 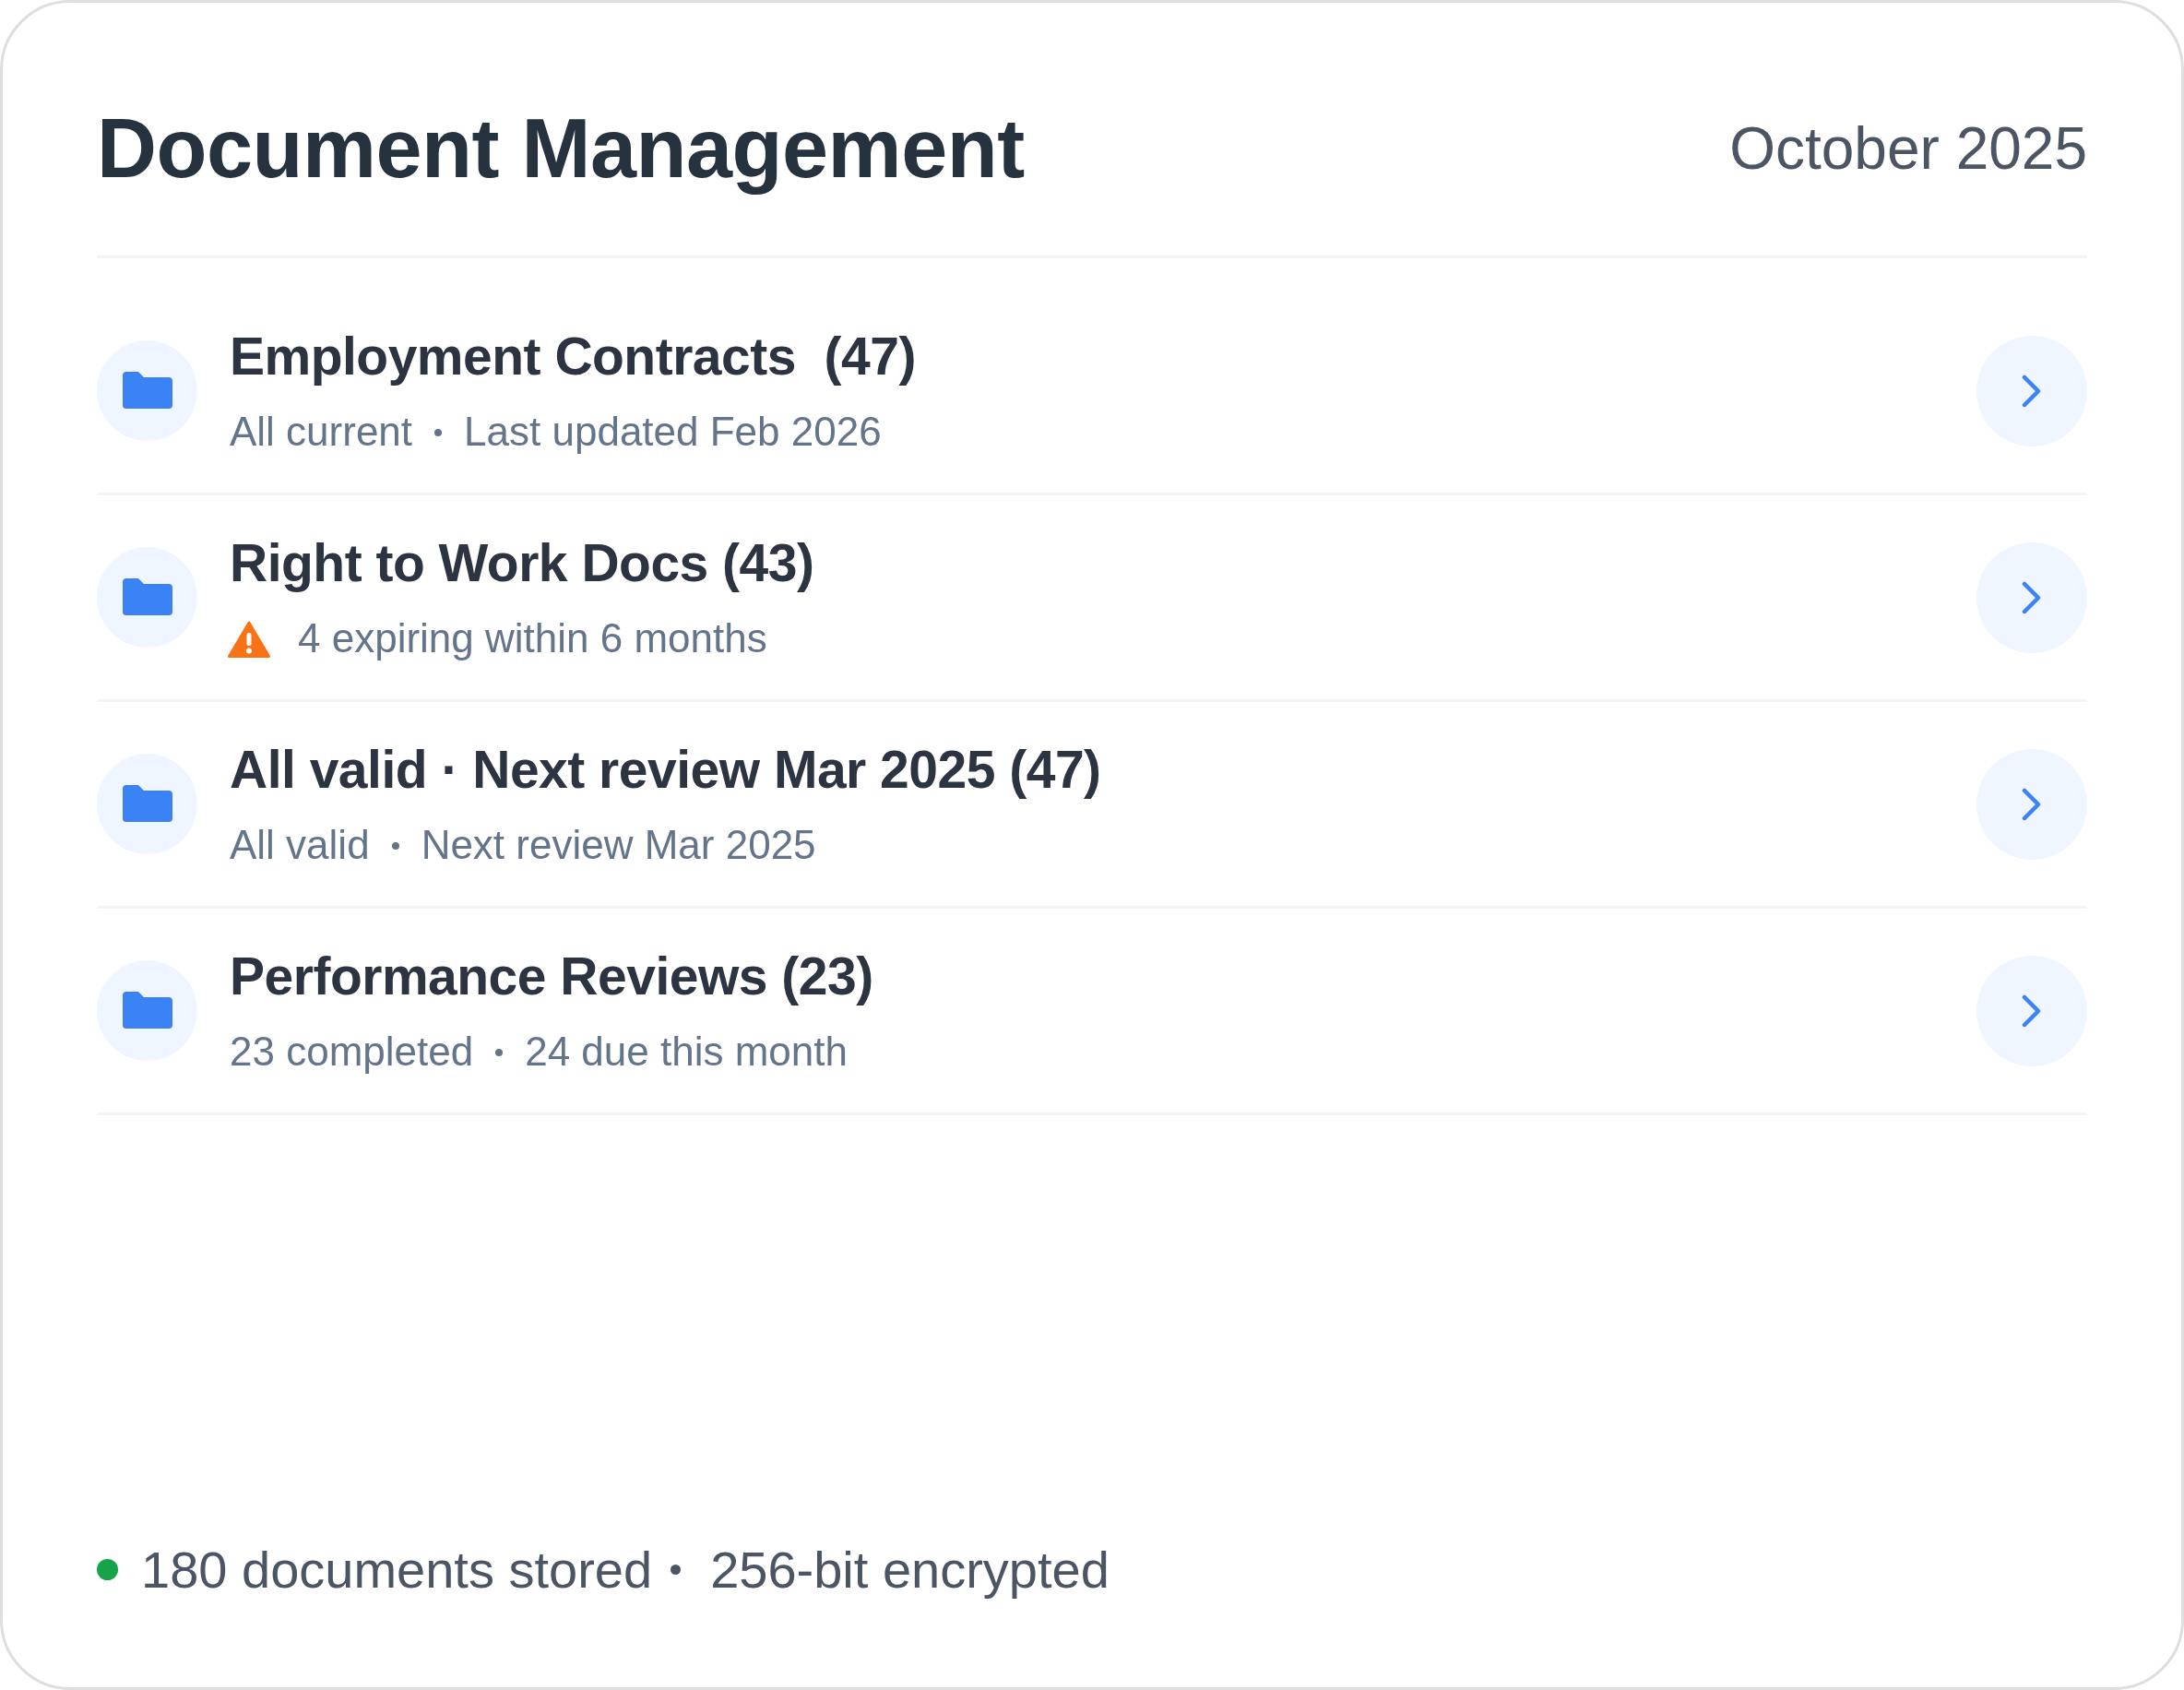 I want to click on folder-title: Performance Reviews (23), so click(x=552, y=976).